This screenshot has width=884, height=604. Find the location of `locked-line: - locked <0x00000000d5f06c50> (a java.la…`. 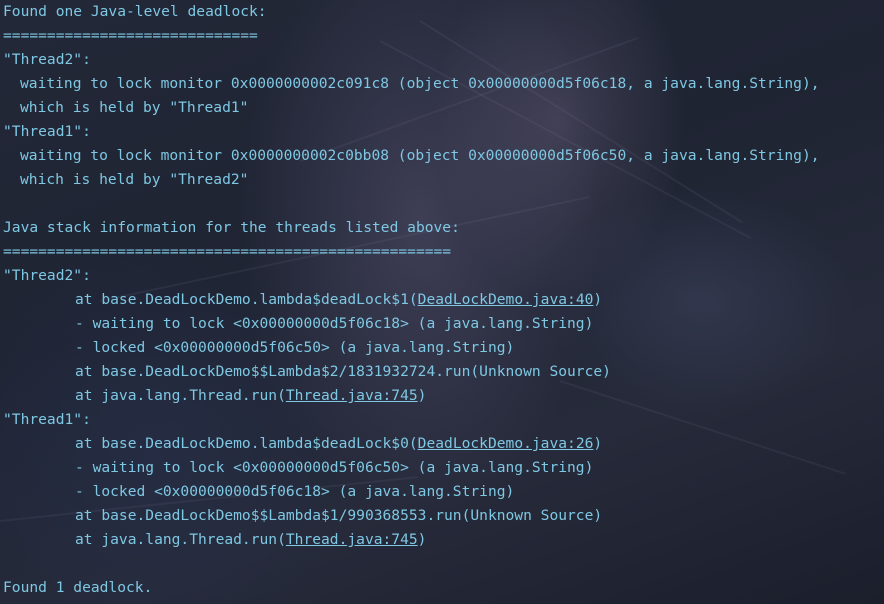

locked-line: - locked <0x00000000d5f06c50> (a java.la… is located at coordinates (295, 347).